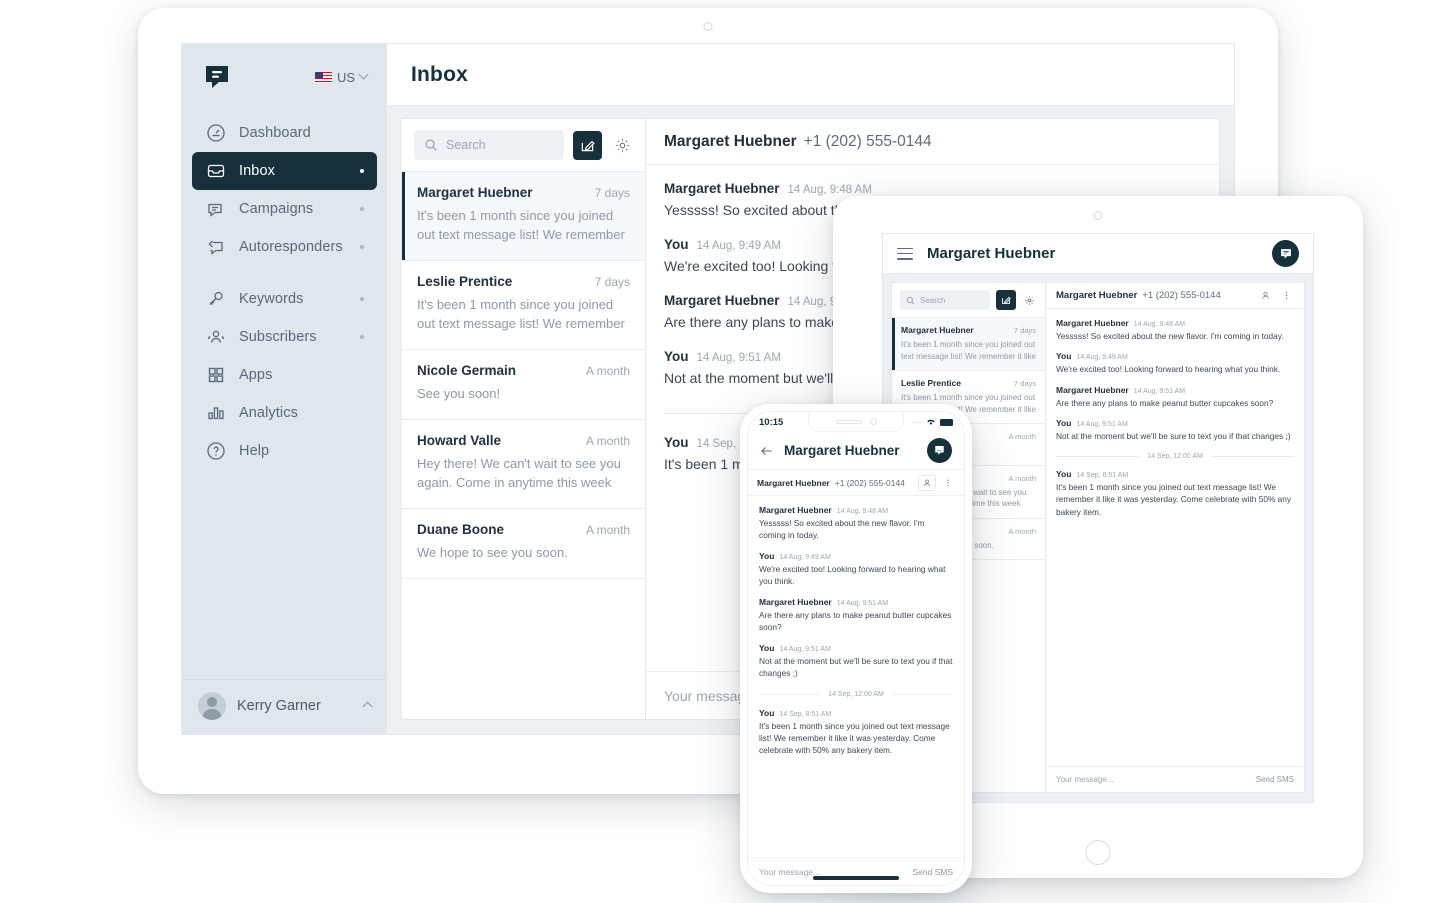 The width and height of the screenshot is (1440, 903). What do you see at coordinates (622, 145) in the screenshot?
I see `list-settings-button` at bounding box center [622, 145].